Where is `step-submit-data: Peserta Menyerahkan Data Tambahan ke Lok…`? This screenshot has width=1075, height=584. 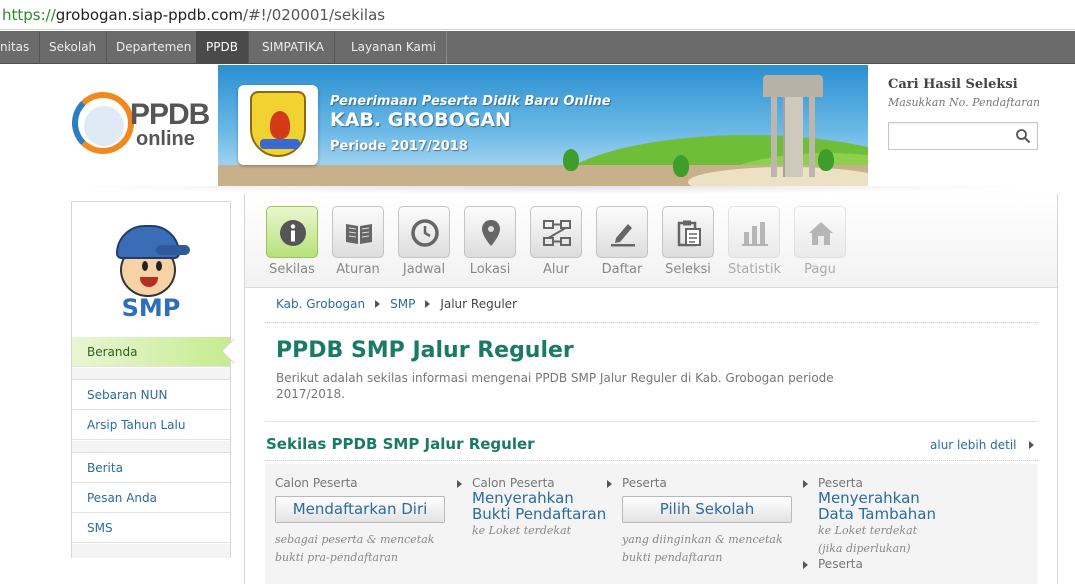 step-submit-data: Peserta Menyerahkan Data Tambahan ke Lok… is located at coordinates (908, 517).